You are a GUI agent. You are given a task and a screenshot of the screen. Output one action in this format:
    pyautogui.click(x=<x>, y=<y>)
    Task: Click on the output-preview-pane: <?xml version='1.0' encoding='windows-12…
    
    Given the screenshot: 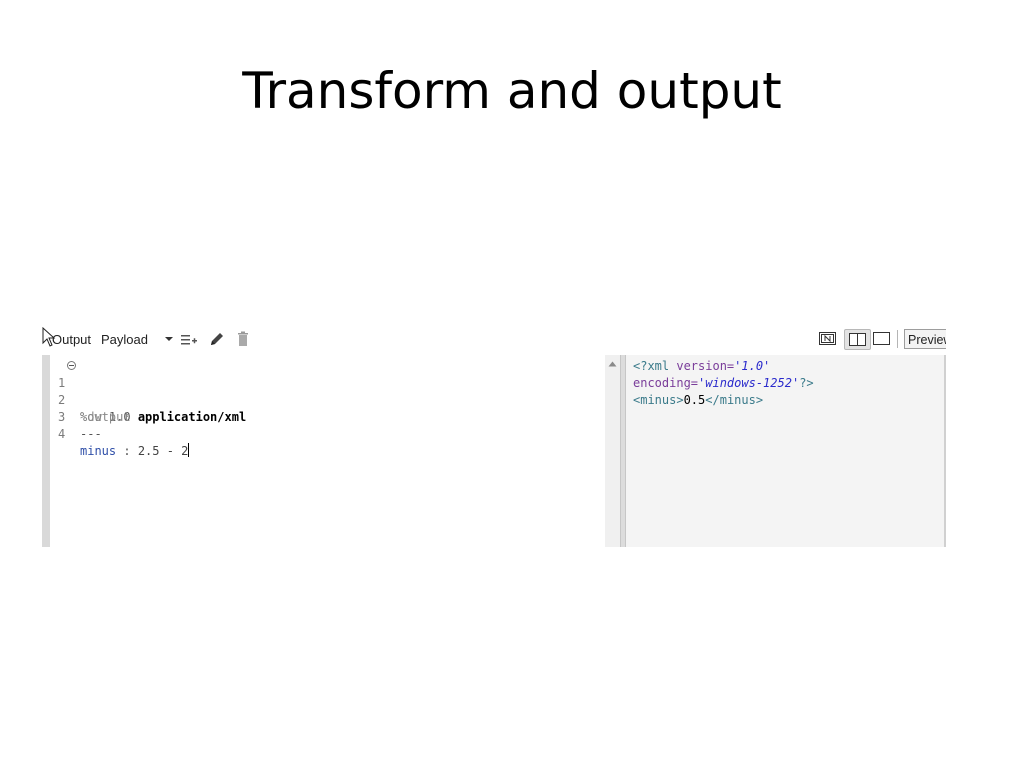 What is the action you would take?
    pyautogui.click(x=786, y=451)
    